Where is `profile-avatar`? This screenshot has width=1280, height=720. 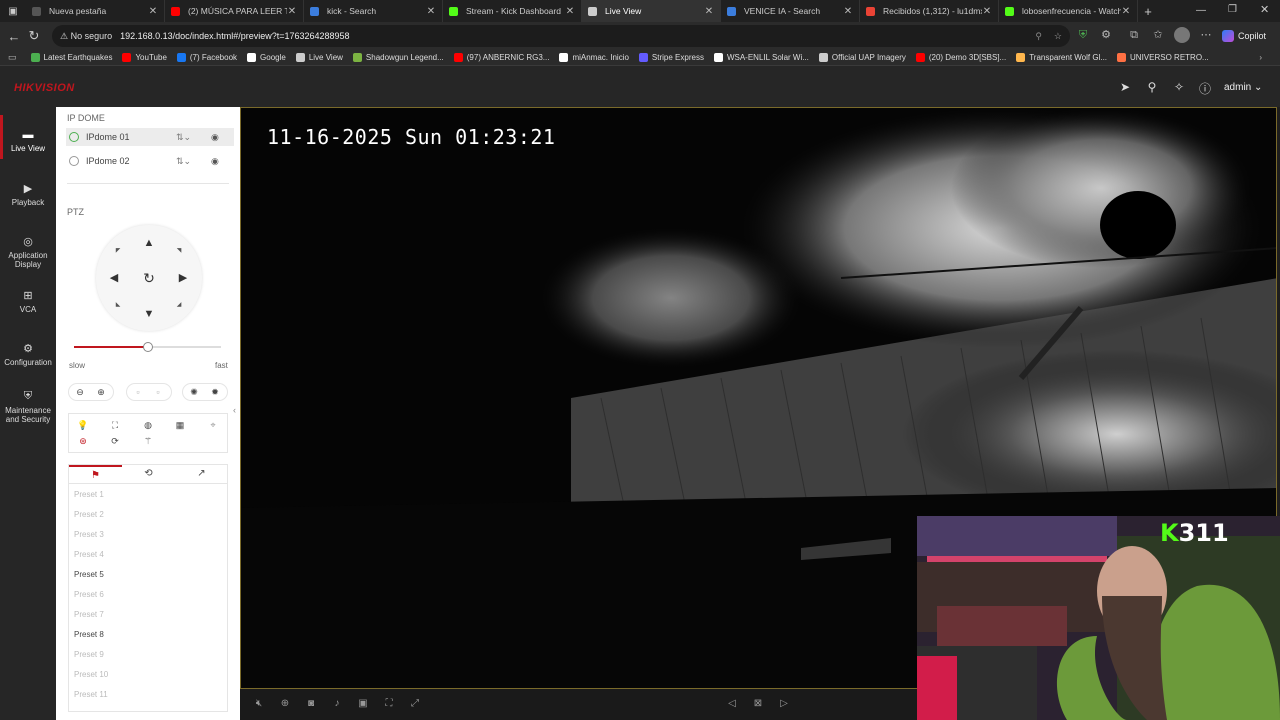
profile-avatar is located at coordinates (1182, 35).